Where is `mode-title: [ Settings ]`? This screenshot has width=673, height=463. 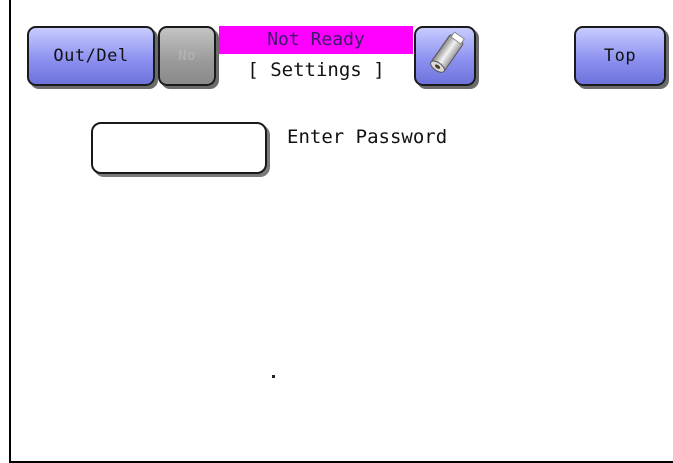
mode-title: [ Settings ] is located at coordinates (316, 70).